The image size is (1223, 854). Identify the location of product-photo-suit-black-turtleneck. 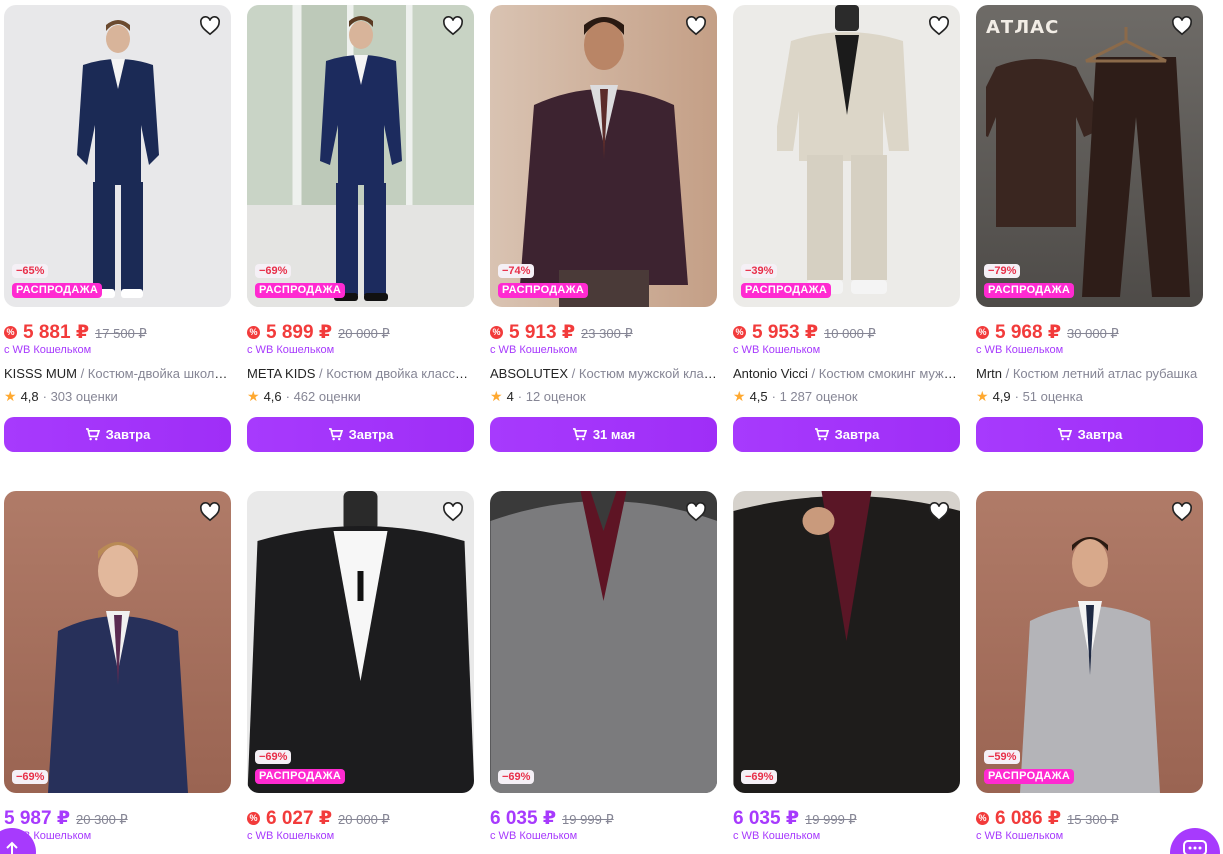
(846, 642).